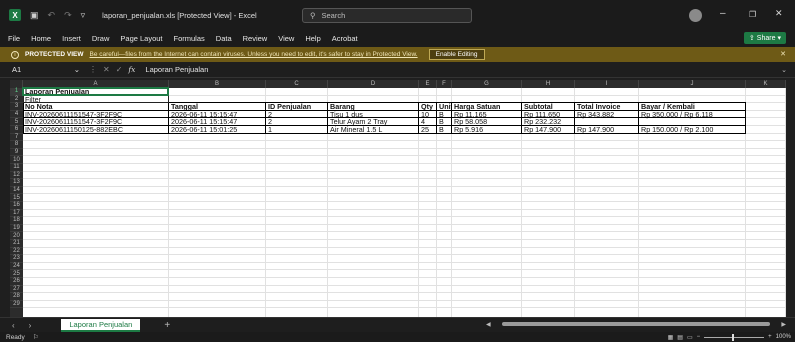  What do you see at coordinates (16, 214) in the screenshot?
I see `row-header: 17` at bounding box center [16, 214].